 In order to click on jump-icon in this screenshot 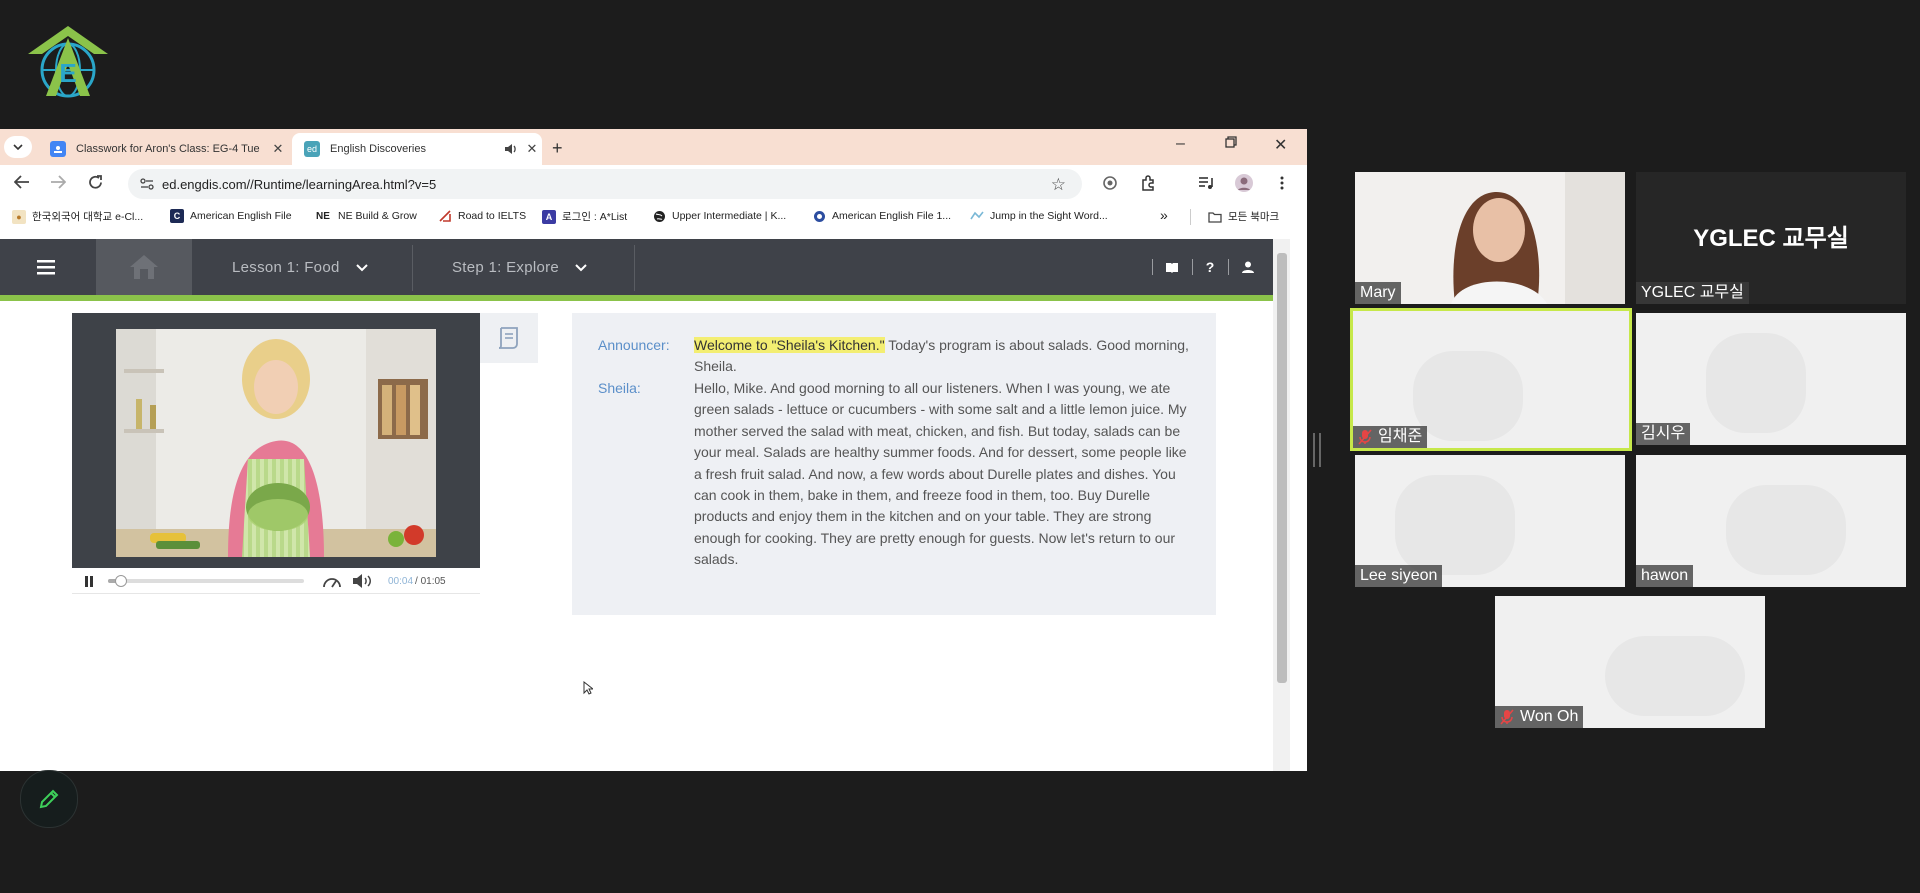, I will do `click(977, 216)`.